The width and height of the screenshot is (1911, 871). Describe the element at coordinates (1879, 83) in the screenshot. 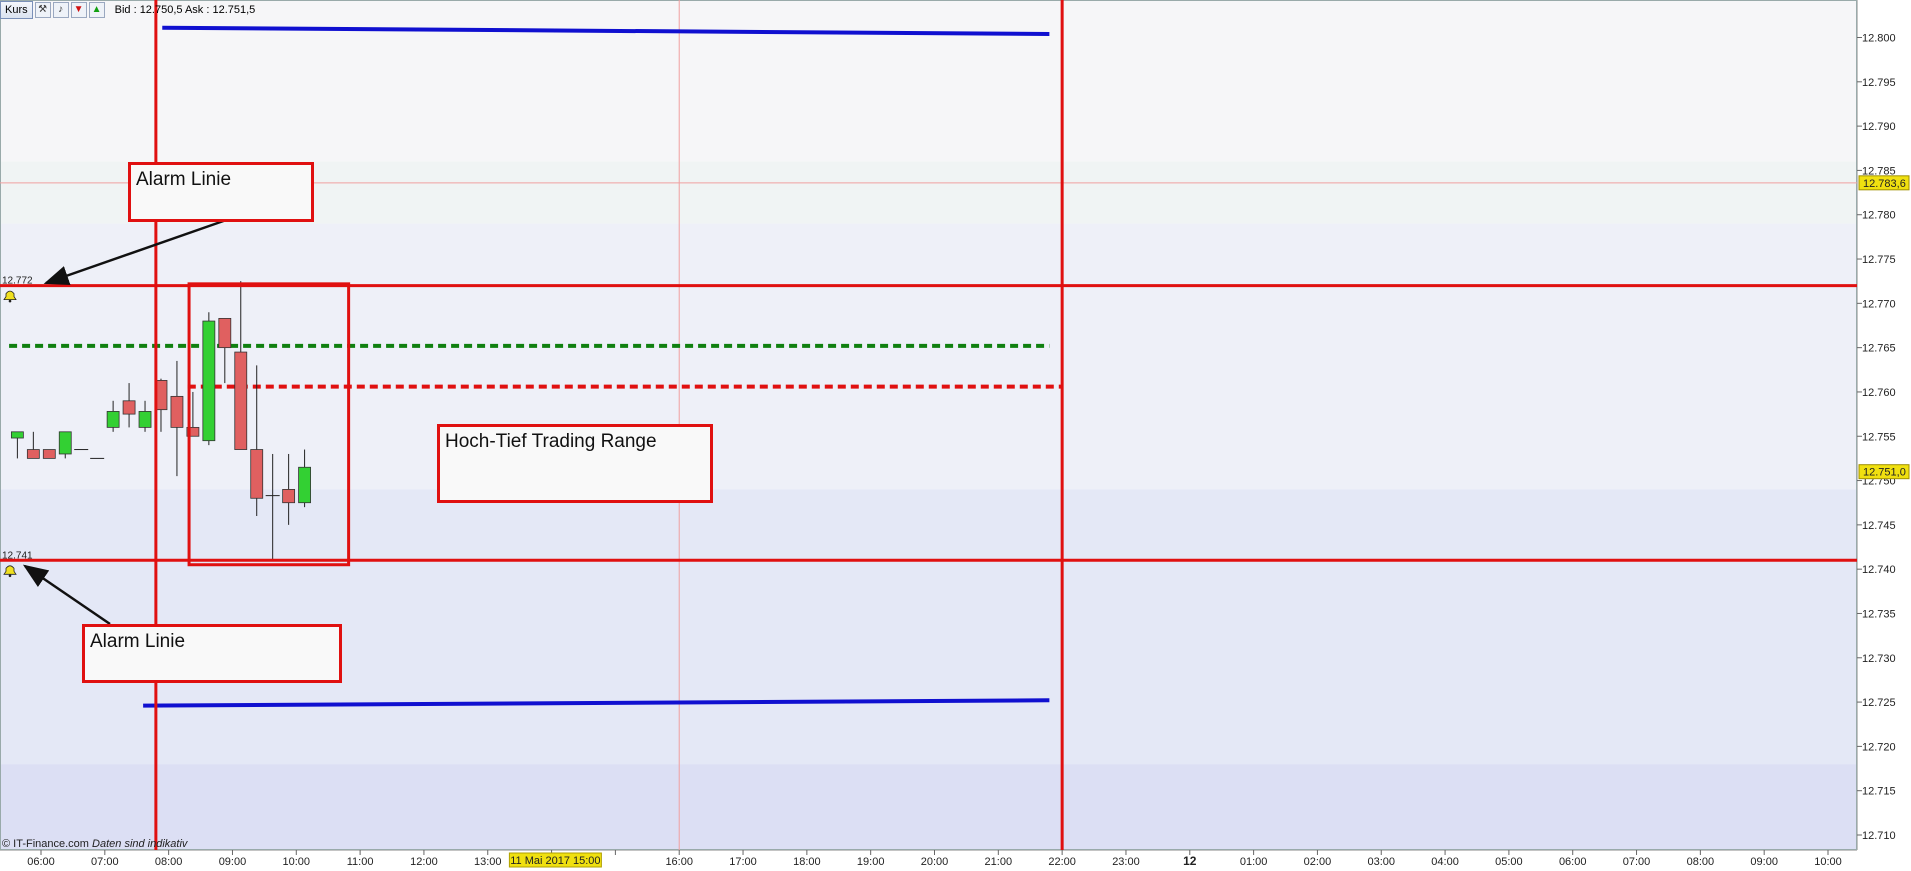

I see `y-tick-label: 12.795` at that location.